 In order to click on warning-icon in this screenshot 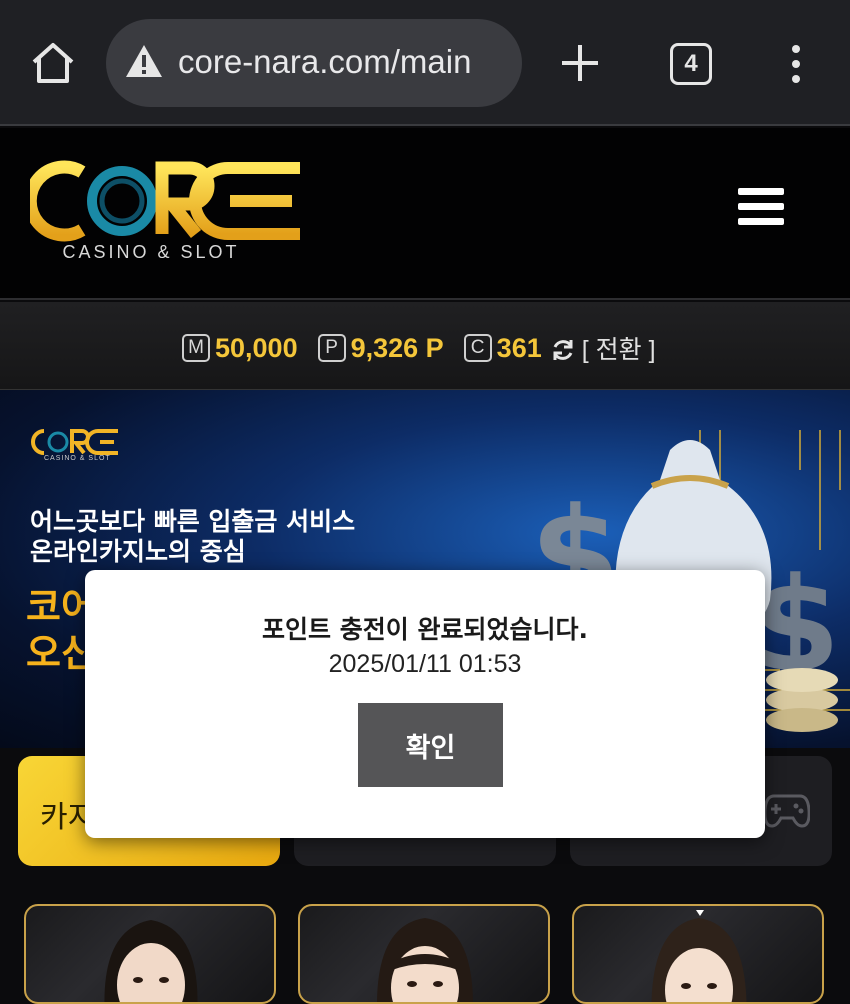, I will do `click(144, 61)`.